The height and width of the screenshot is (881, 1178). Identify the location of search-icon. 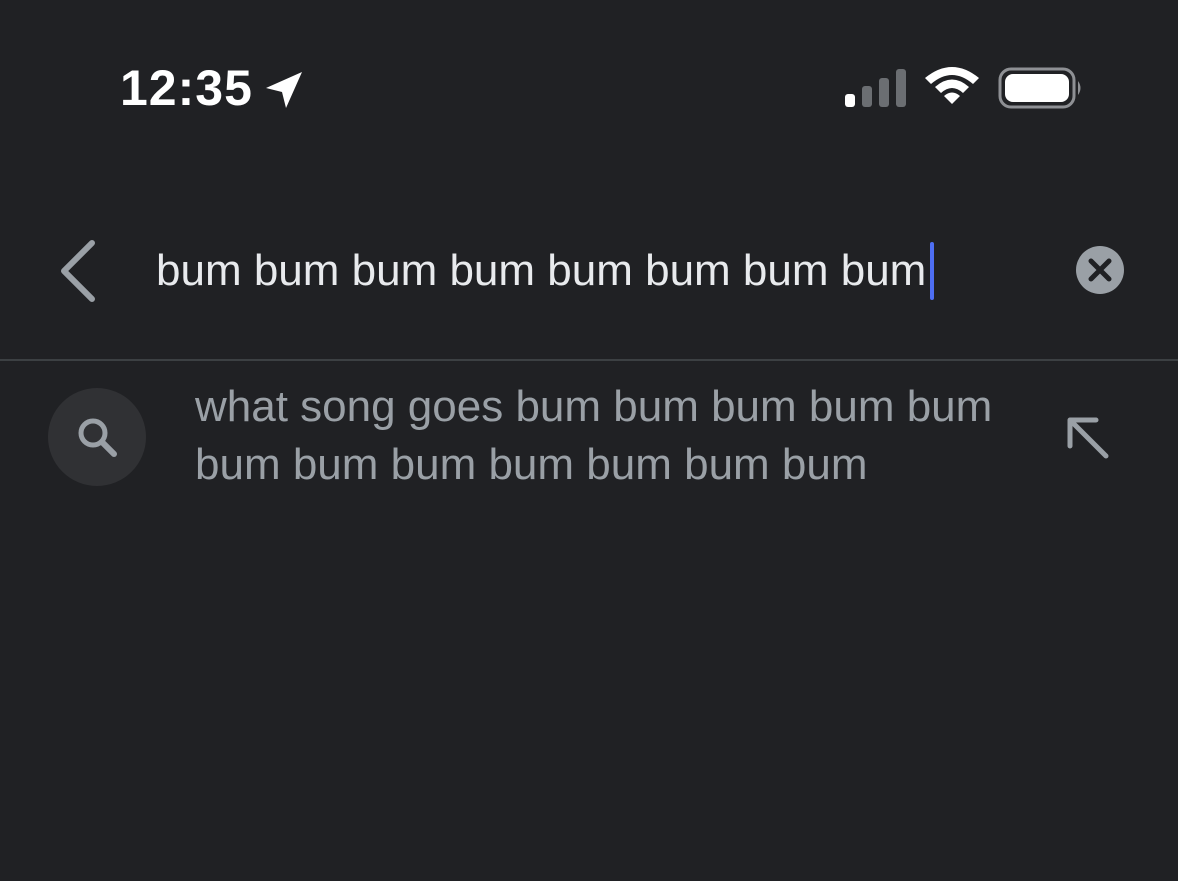
(97, 437).